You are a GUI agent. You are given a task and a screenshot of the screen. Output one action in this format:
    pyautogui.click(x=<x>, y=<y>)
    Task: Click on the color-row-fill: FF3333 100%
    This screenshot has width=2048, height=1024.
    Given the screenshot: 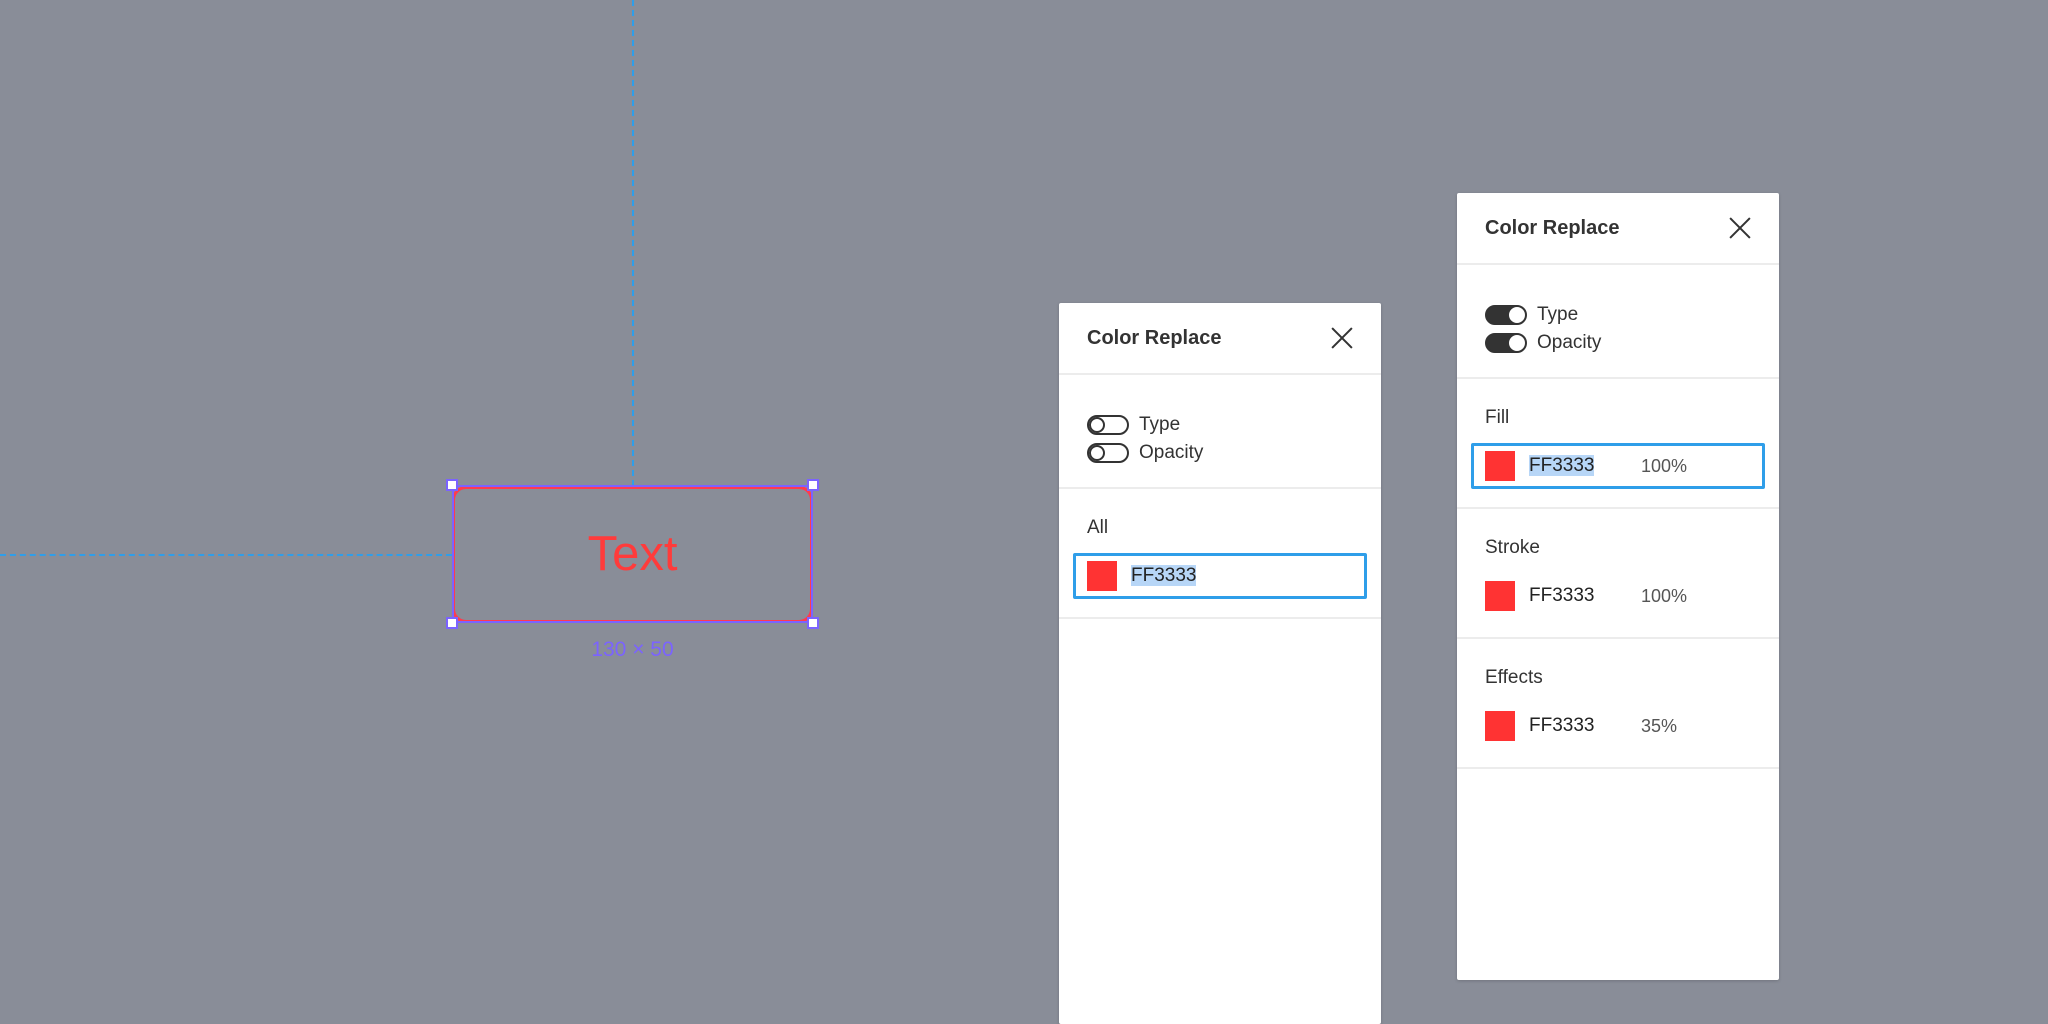 What is the action you would take?
    pyautogui.click(x=1618, y=466)
    